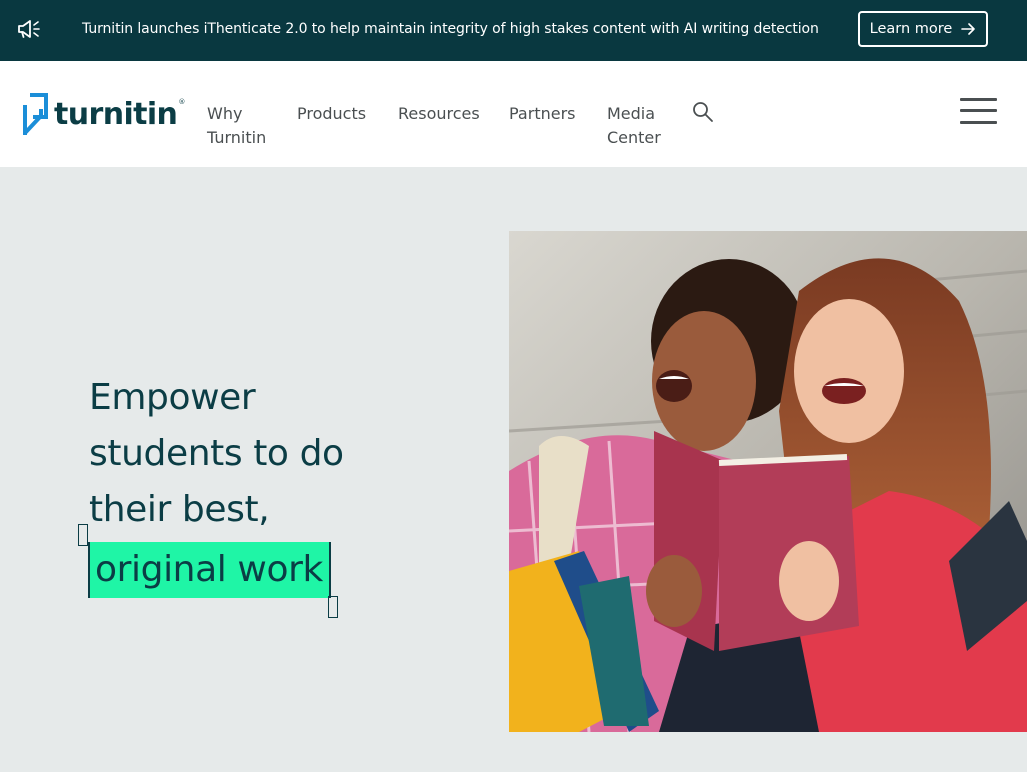 Image resolution: width=1027 pixels, height=772 pixels. I want to click on headline-highlight: original work, so click(209, 570).